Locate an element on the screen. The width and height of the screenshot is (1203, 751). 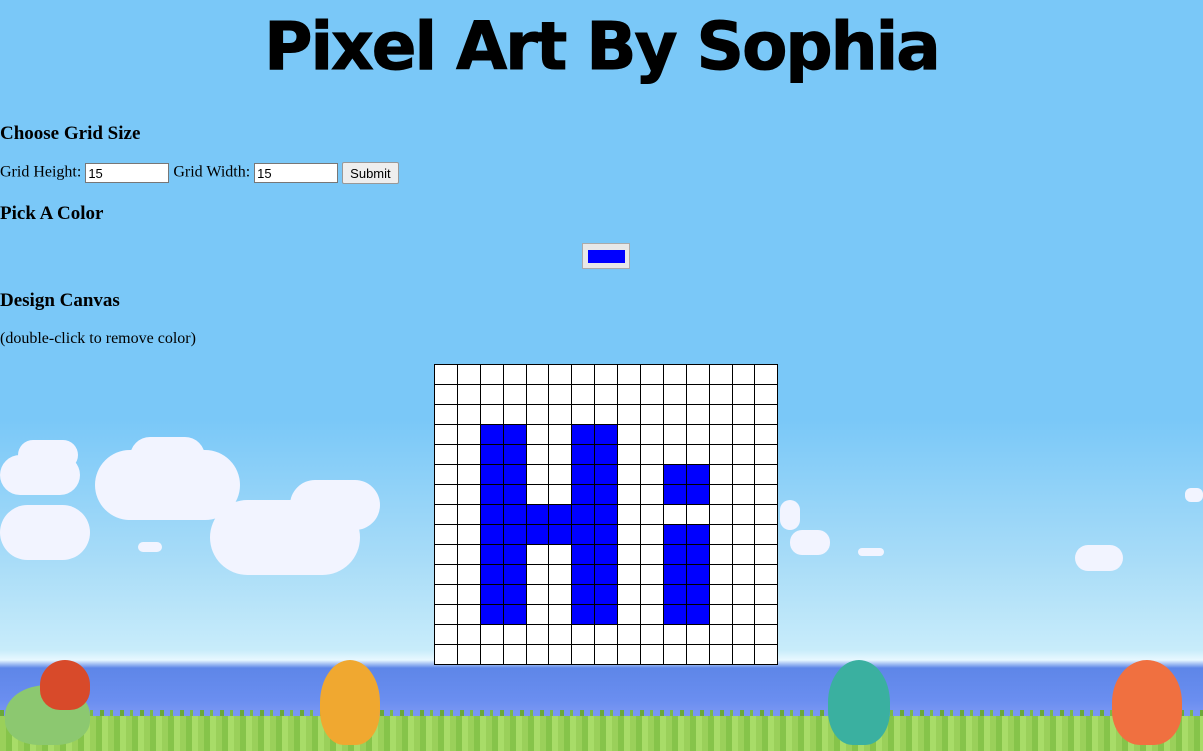
color-picker is located at coordinates (606, 256).